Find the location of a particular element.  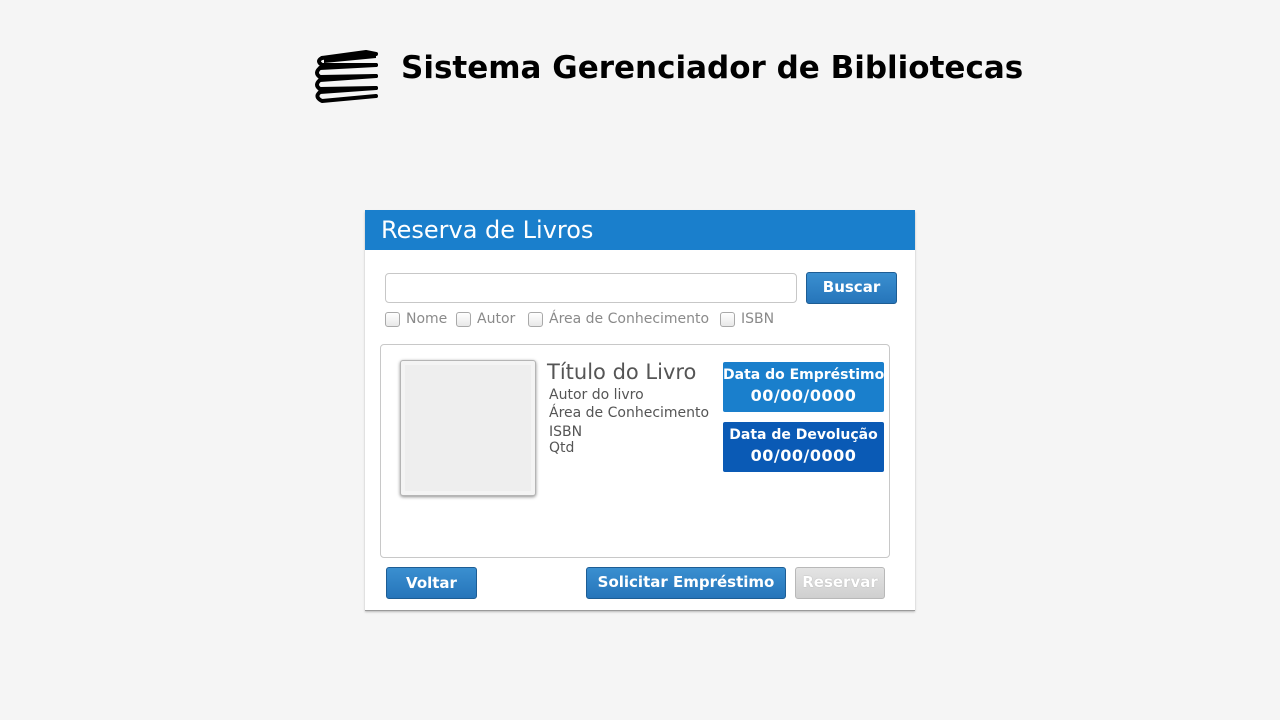

filter-area-label: Área de Conhecimento is located at coordinates (629, 319).